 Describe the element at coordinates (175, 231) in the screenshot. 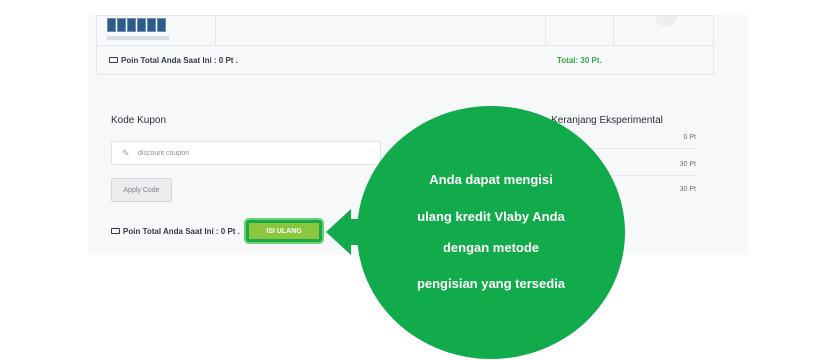

I see `balance-points-total: Poin Total Anda Saat Ini : 0 Pt .` at that location.